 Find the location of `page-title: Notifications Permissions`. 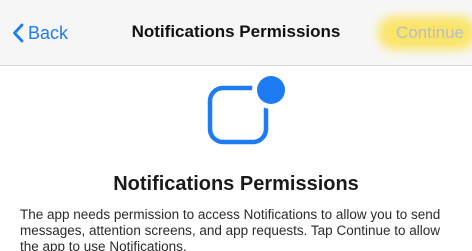

page-title: Notifications Permissions is located at coordinates (236, 184).